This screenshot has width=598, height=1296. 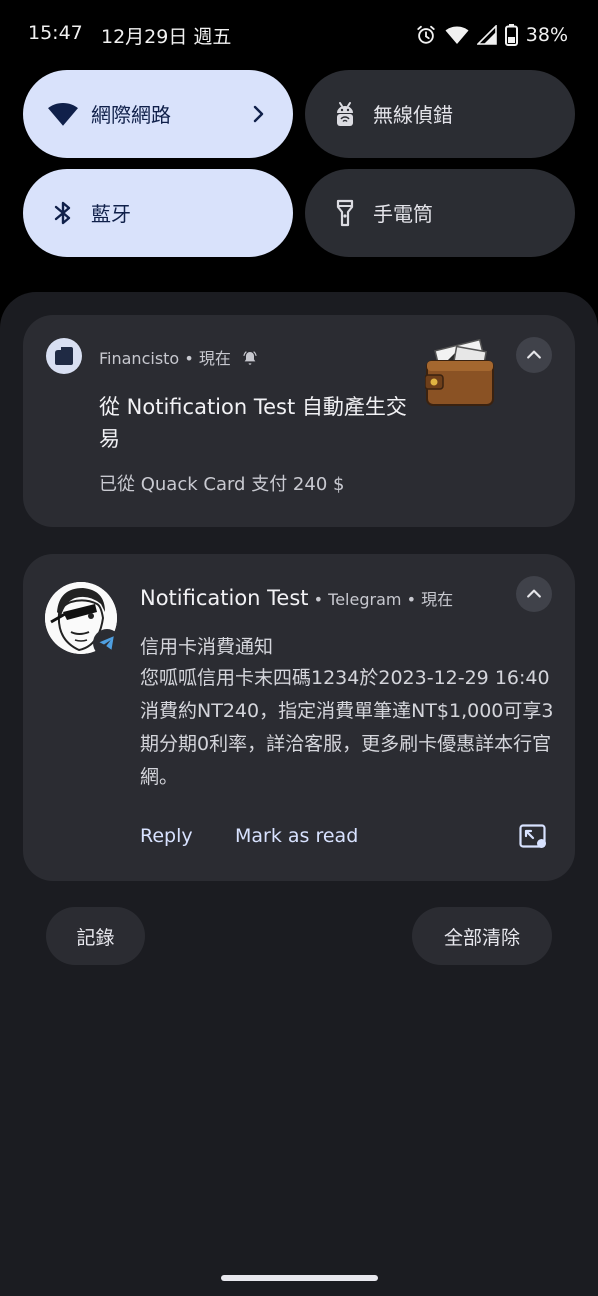 I want to click on status-bar: 15:47 12月29日 週五 38%, so click(x=299, y=35).